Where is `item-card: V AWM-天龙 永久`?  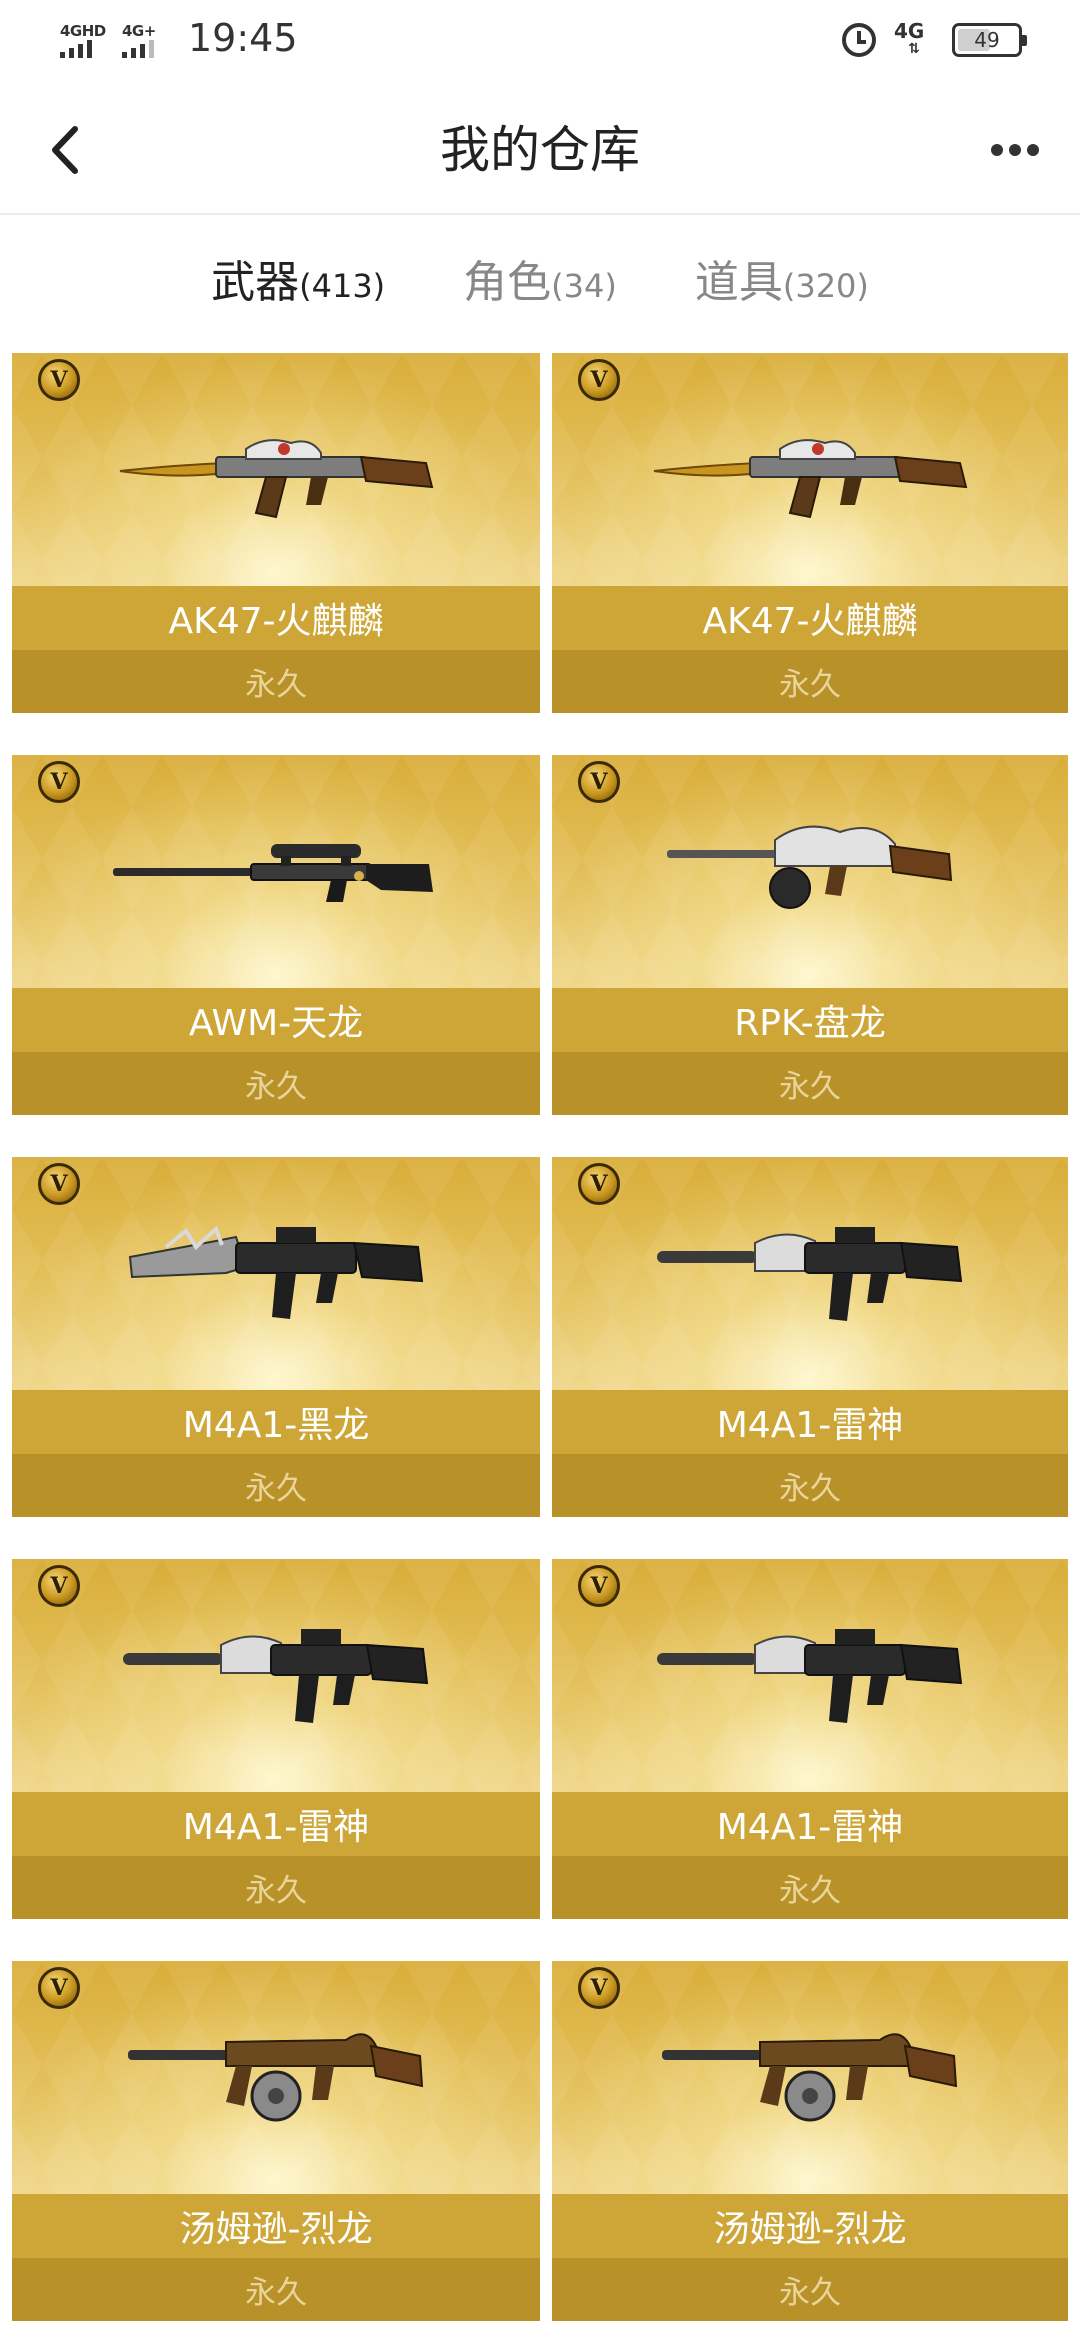
item-card: V AWM-天龙 永久 is located at coordinates (276, 935).